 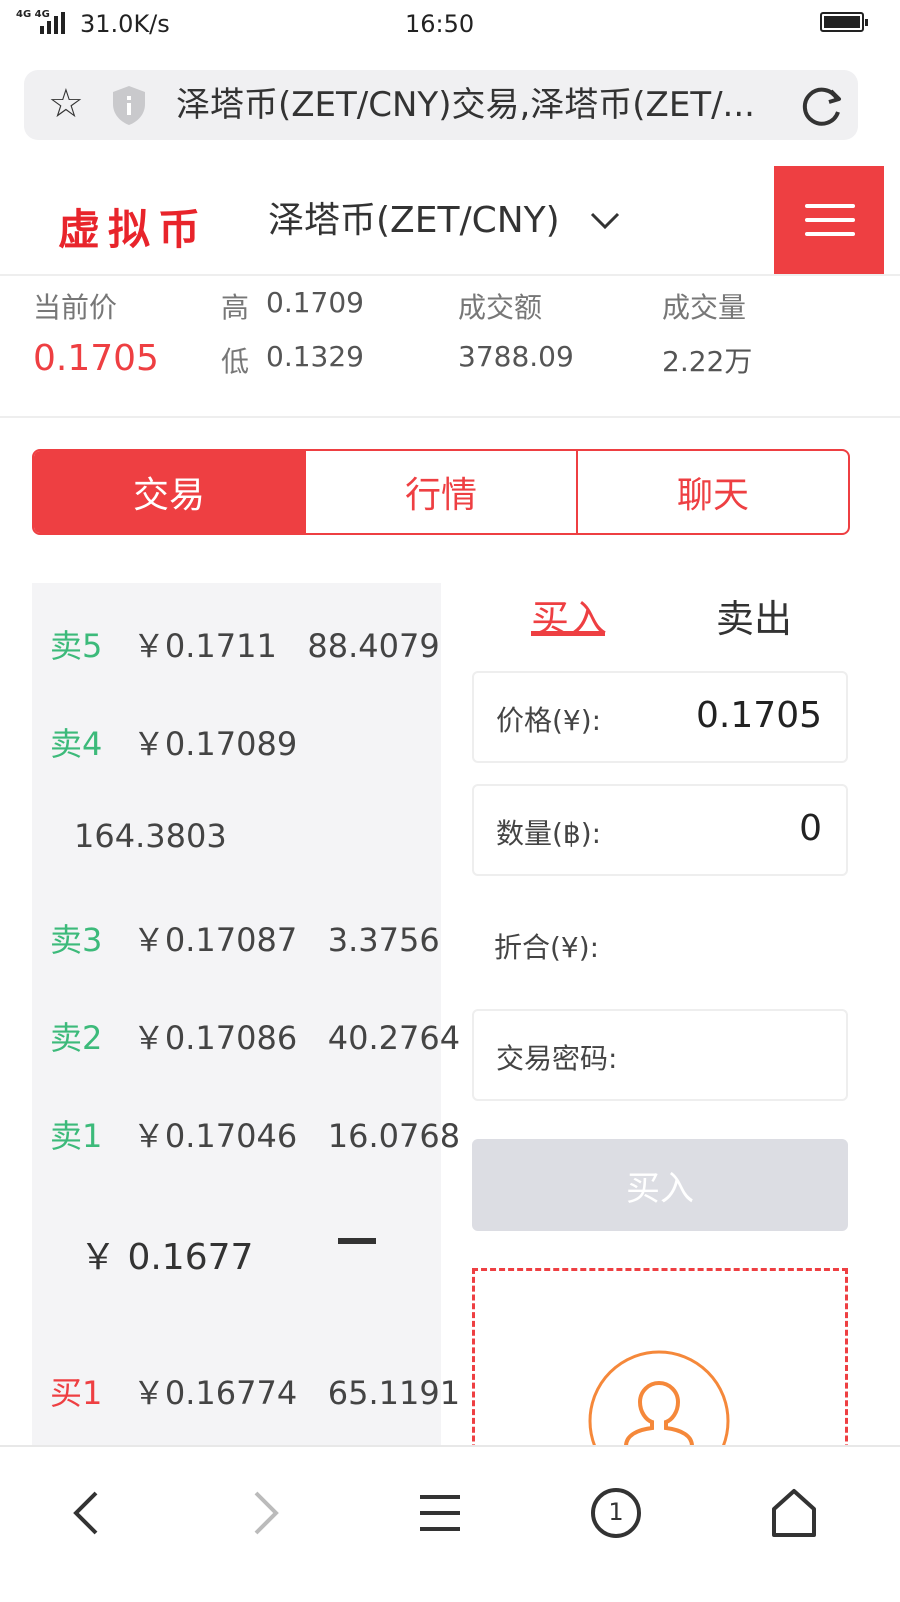 I want to click on turnover-label: 成交额, so click(x=500, y=307).